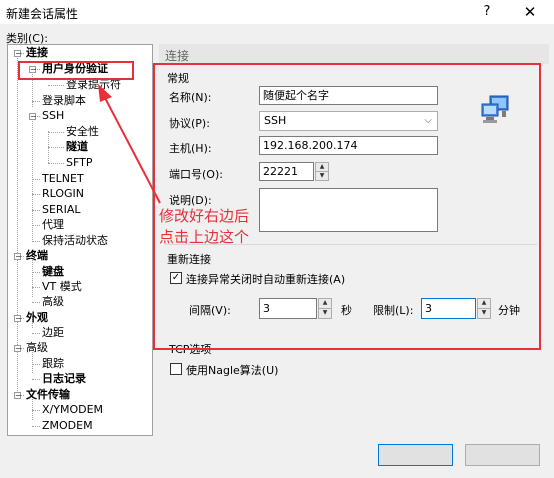 The height and width of the screenshot is (478, 554). What do you see at coordinates (204, 216) in the screenshot?
I see `annotation-text-1: 修改好右边后` at bounding box center [204, 216].